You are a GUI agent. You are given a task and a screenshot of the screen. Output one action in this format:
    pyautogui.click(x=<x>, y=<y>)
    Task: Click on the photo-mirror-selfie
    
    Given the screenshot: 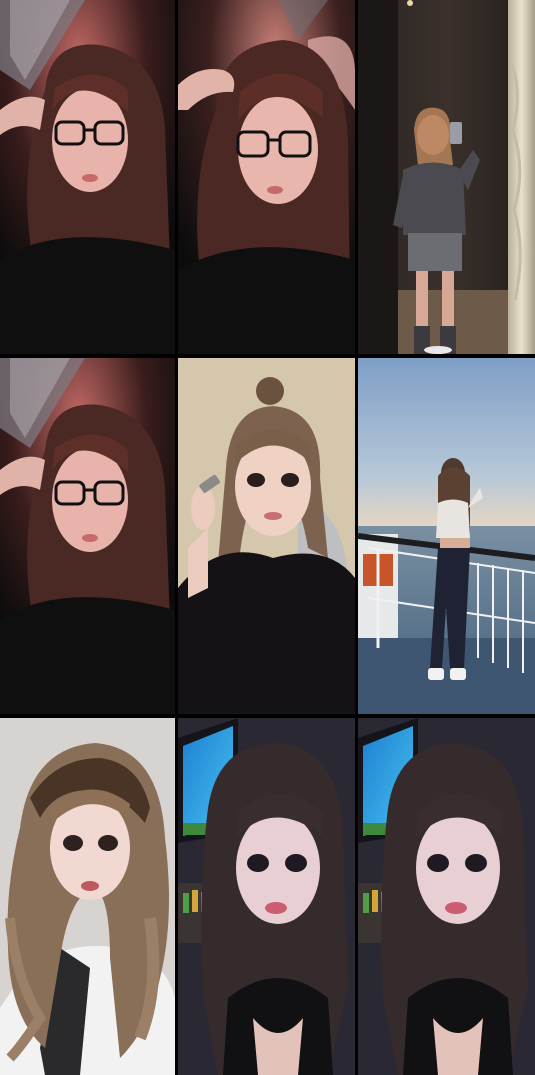 What is the action you would take?
    pyautogui.click(x=446, y=177)
    